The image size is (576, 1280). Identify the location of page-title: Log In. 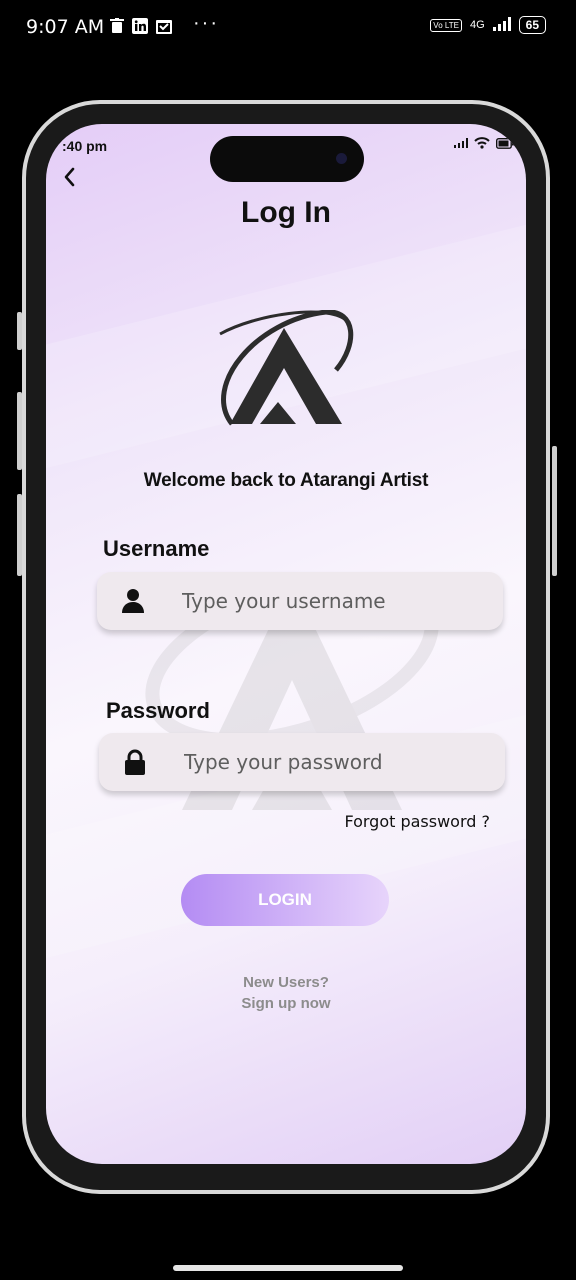
(286, 212).